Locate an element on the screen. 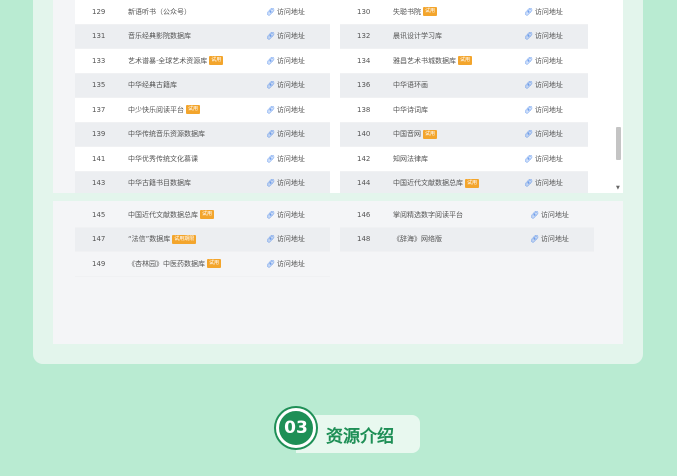  row-number: 143 is located at coordinates (99, 183).